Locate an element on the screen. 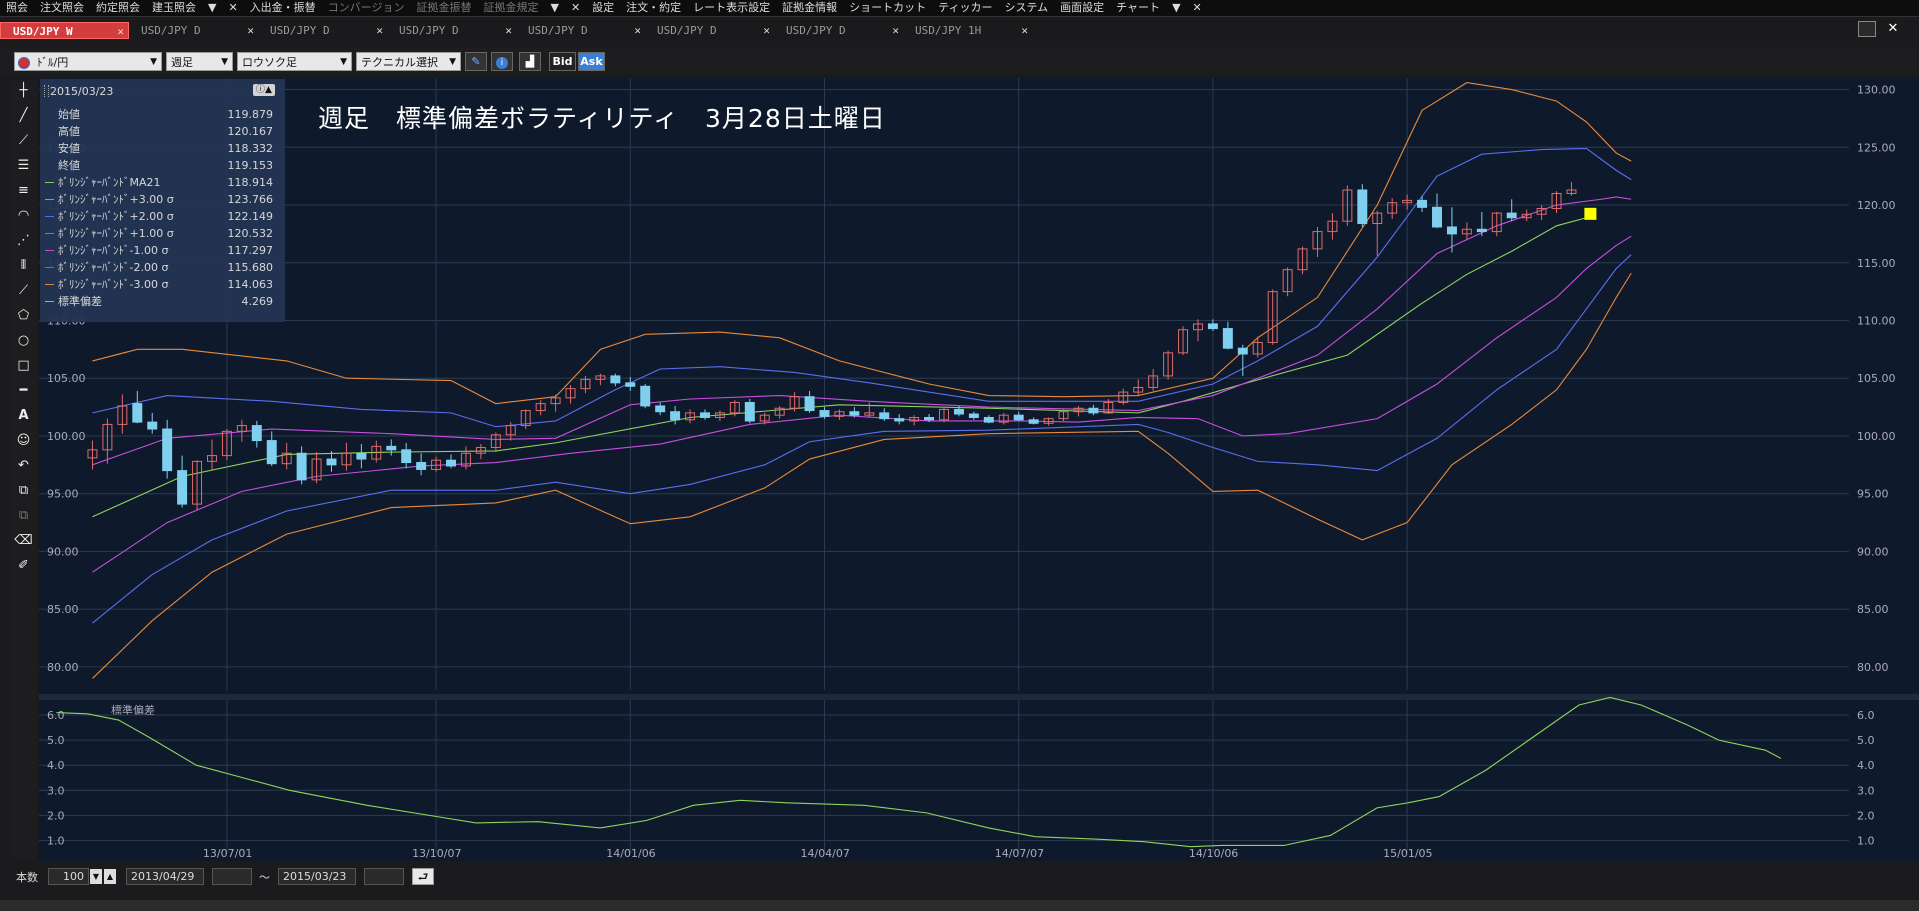  fibonacci-fan-icon: ⋰ is located at coordinates (23, 240).